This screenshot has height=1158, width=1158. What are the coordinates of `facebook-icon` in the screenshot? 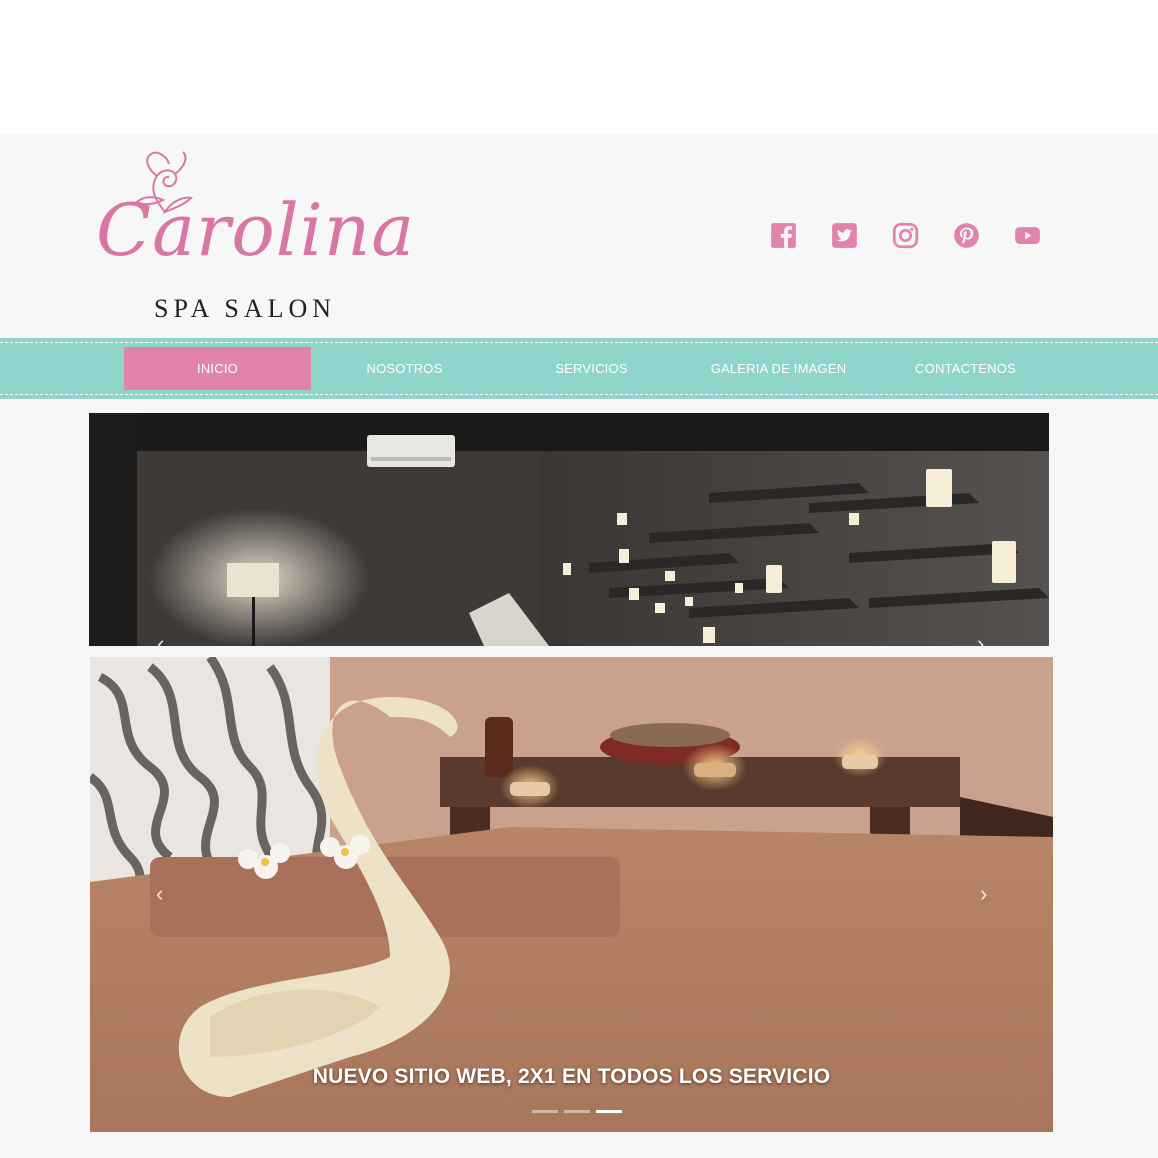 It's located at (783, 235).